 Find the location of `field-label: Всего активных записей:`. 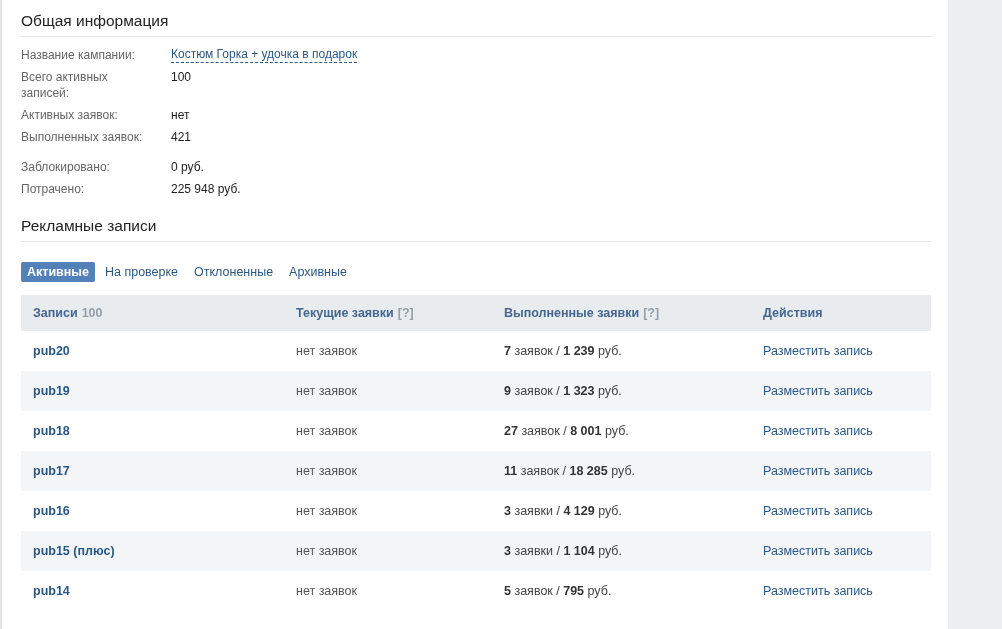

field-label: Всего активных записей: is located at coordinates (65, 85).